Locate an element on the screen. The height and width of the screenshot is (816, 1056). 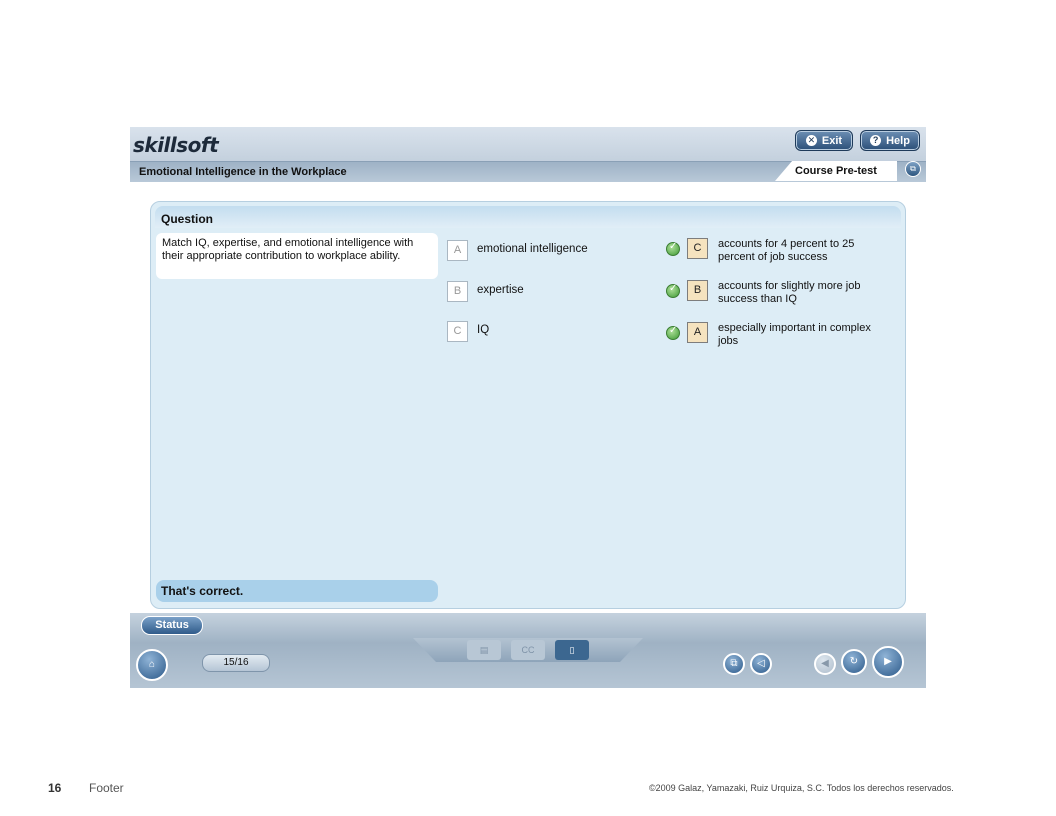
home-icon: ⌂ is located at coordinates (152, 665).